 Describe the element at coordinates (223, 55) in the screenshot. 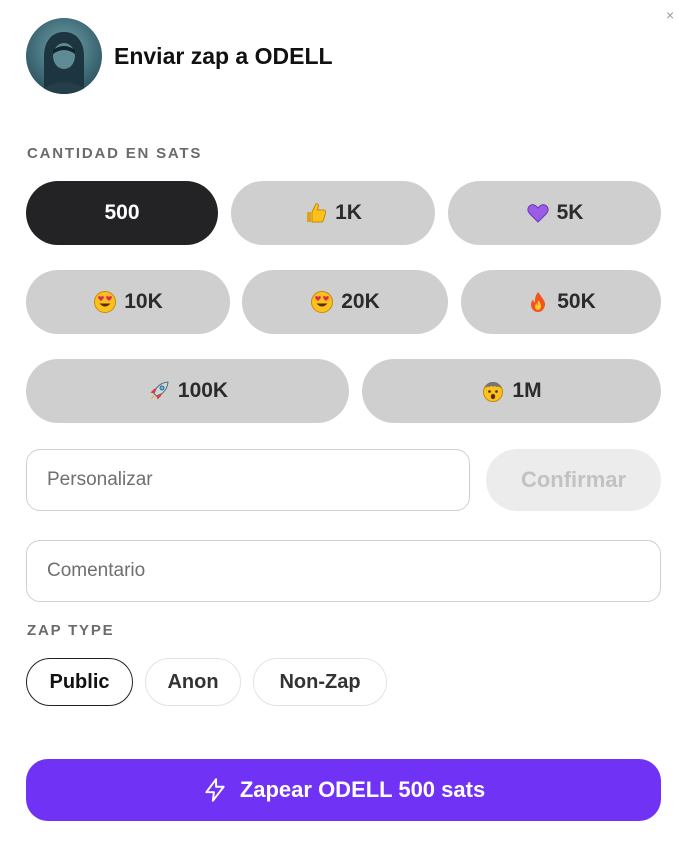

I see `dialog-title: Enviar zap a ODELL` at that location.